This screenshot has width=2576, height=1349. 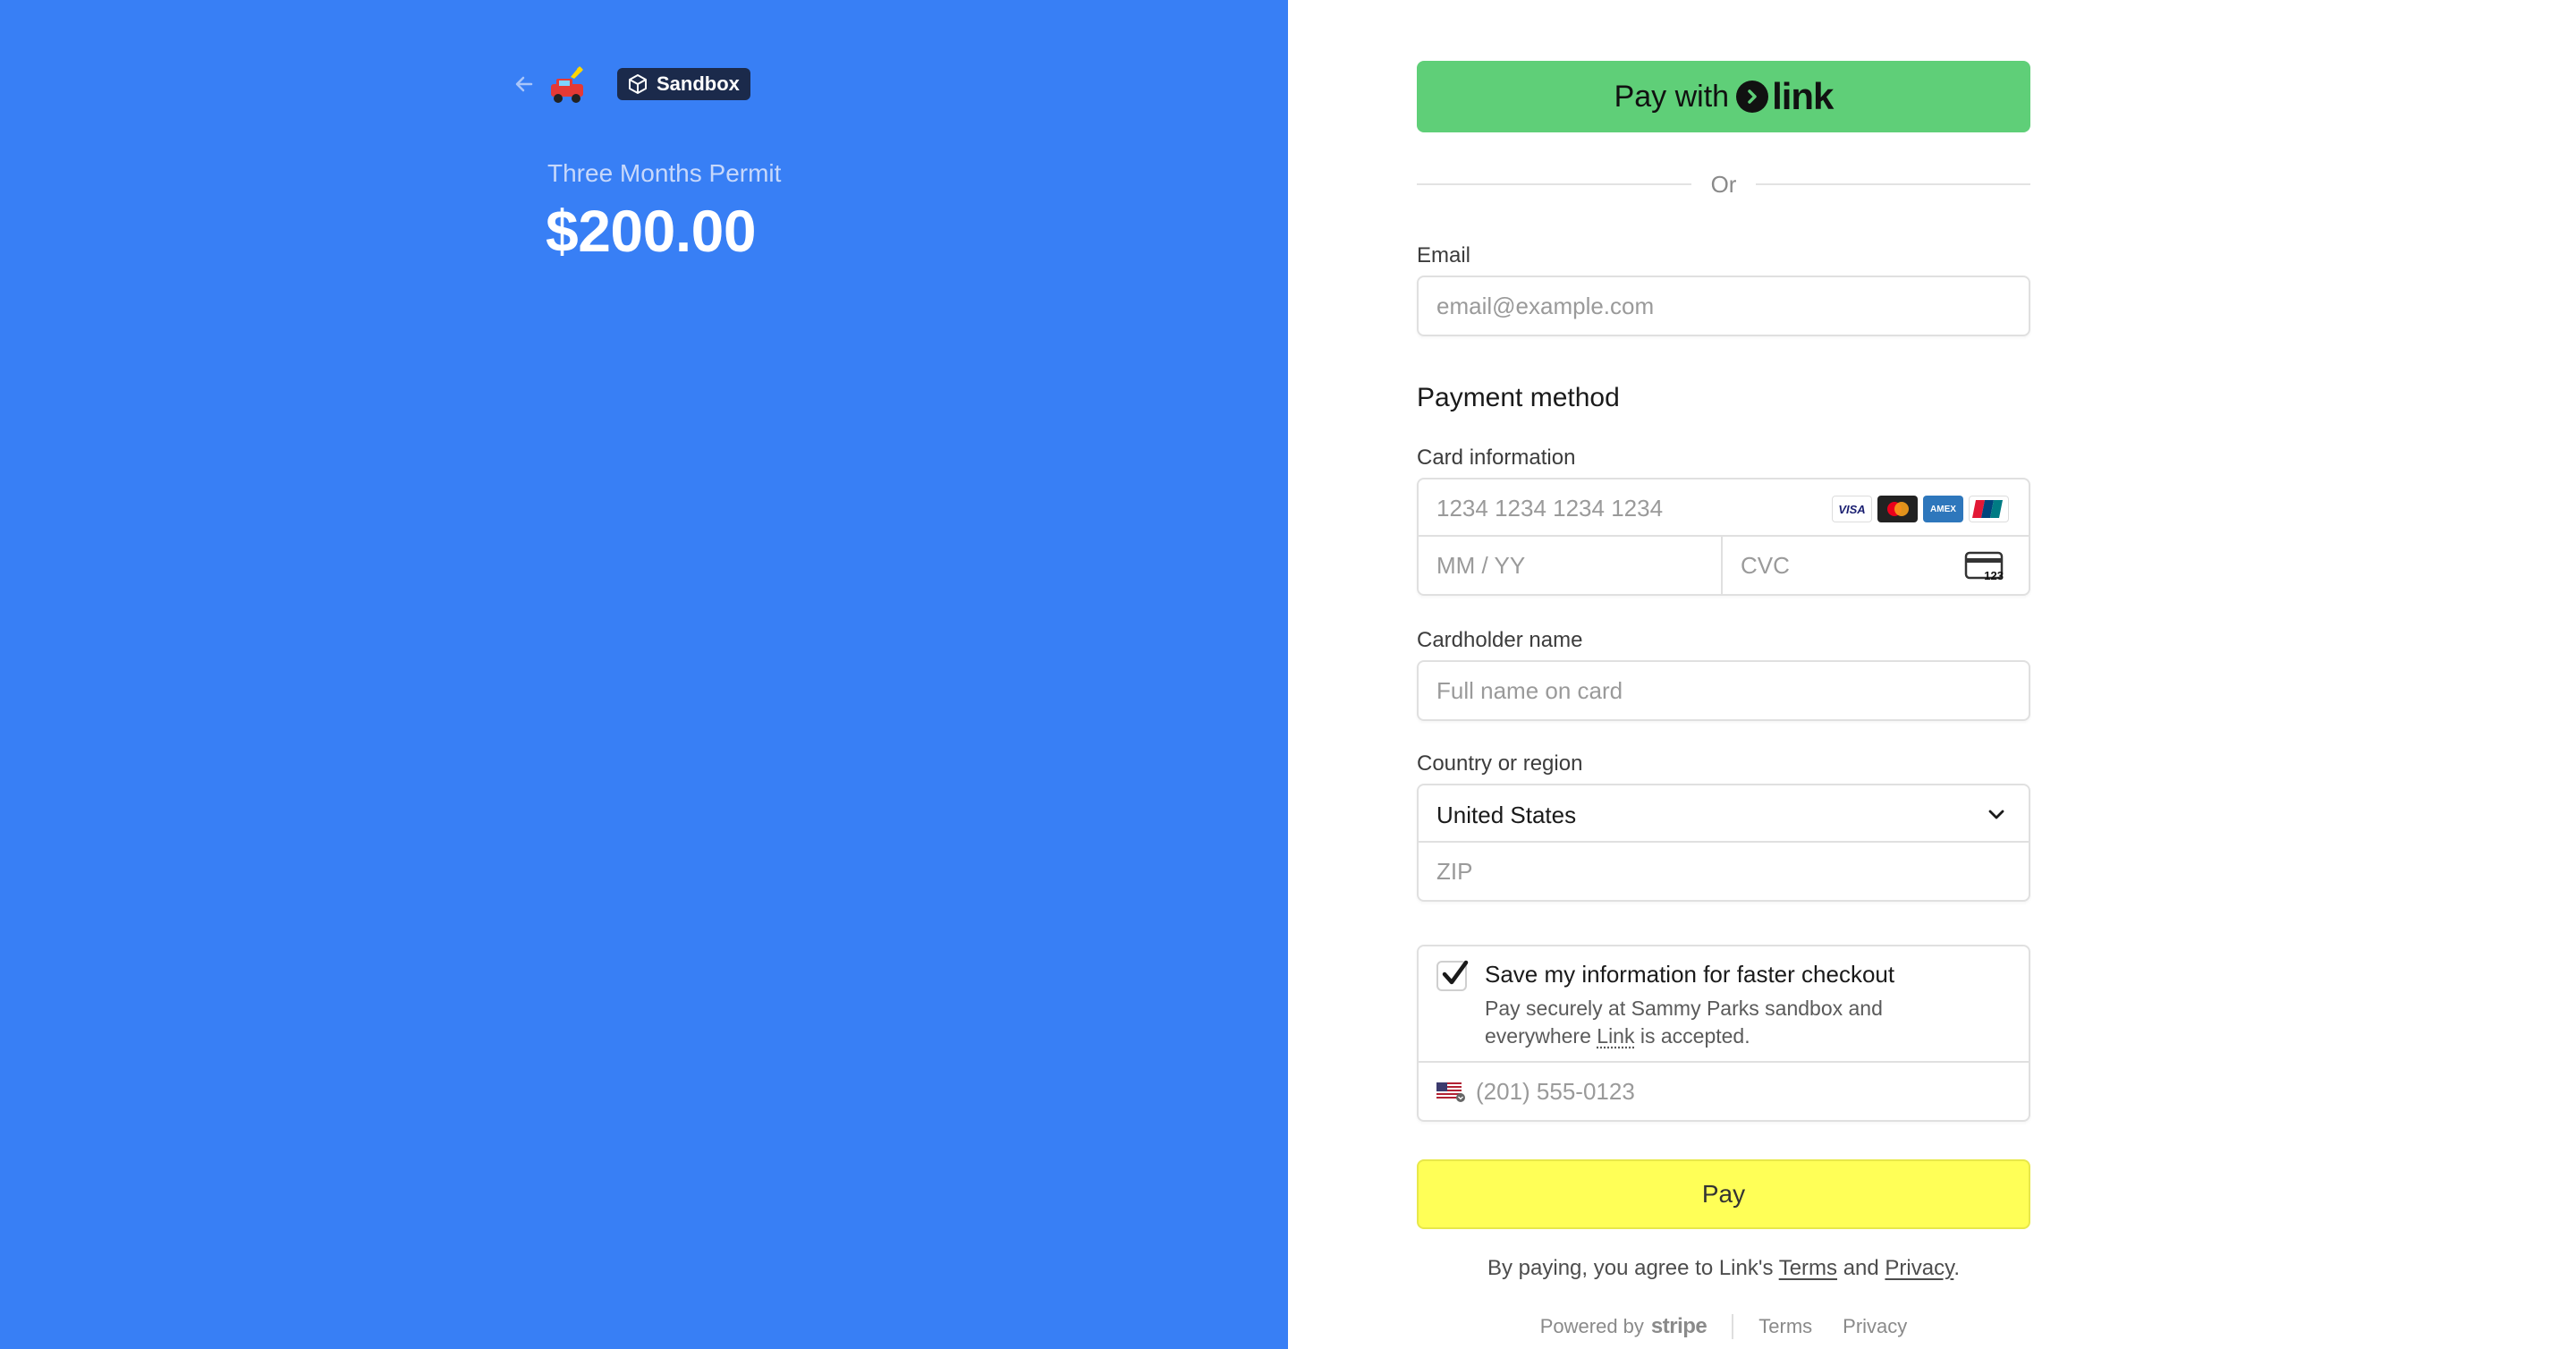 What do you see at coordinates (1808, 1268) in the screenshot?
I see `terms-link: Terms` at bounding box center [1808, 1268].